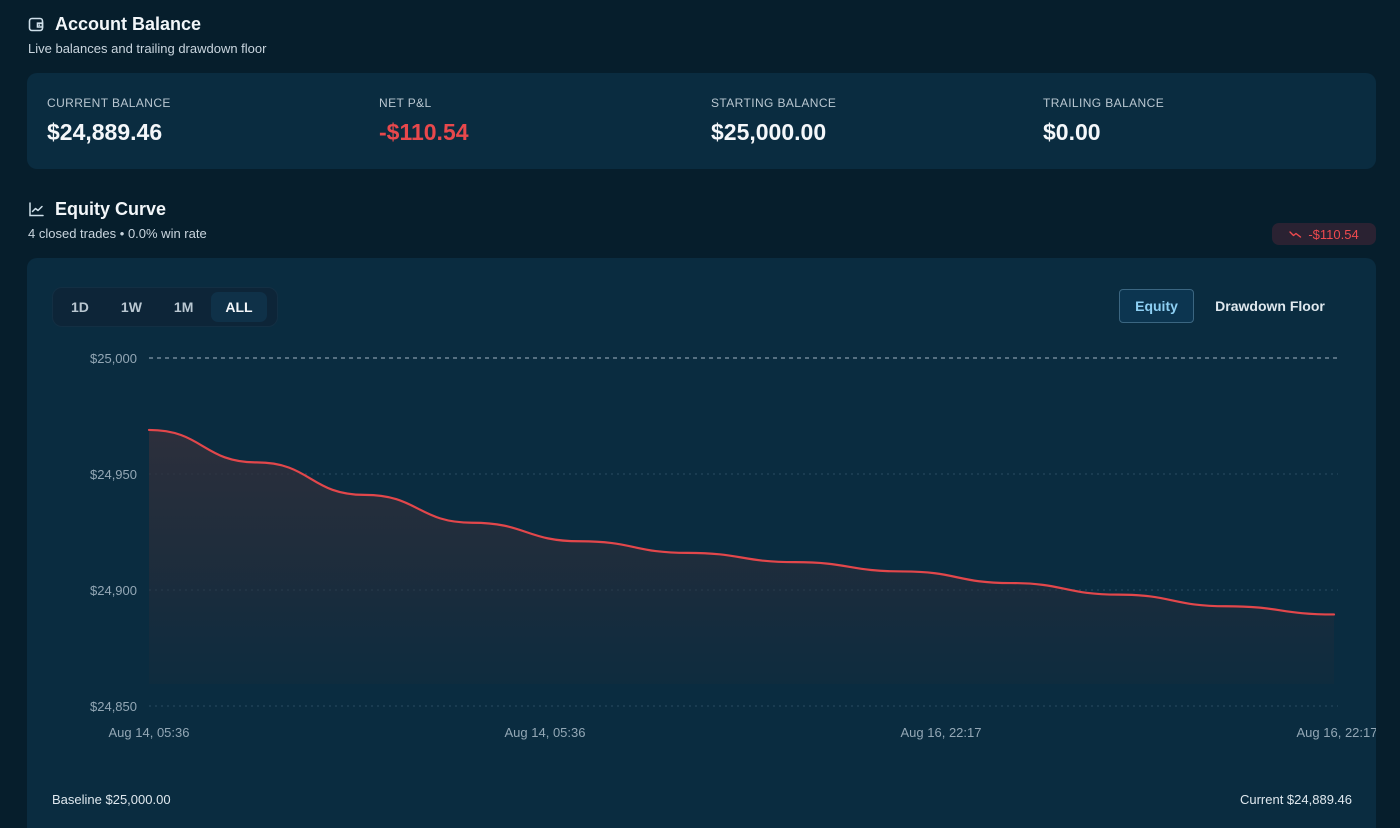 Image resolution: width=1400 pixels, height=828 pixels. I want to click on stat-value: $0.00, so click(1072, 132).